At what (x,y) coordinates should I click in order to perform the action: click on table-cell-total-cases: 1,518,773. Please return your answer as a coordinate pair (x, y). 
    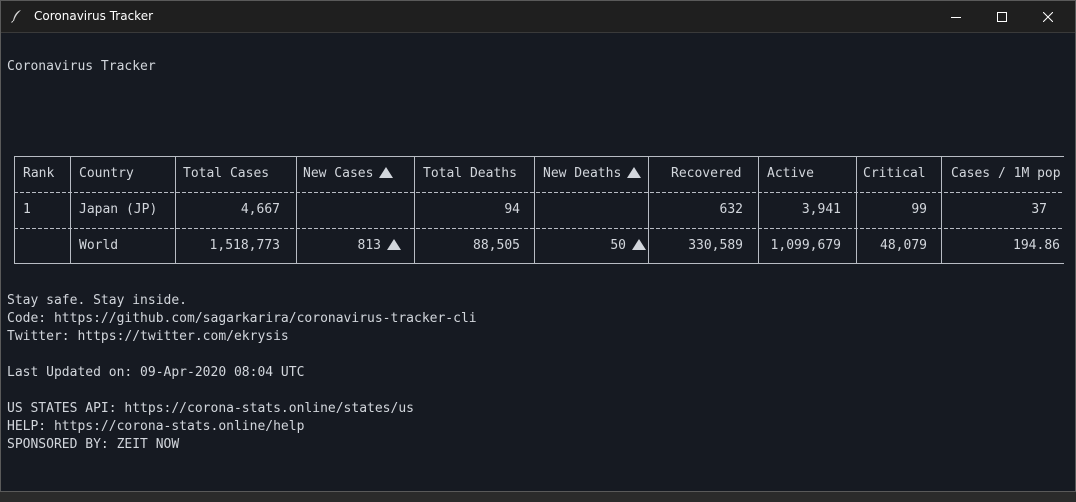
    Looking at the image, I should click on (244, 245).